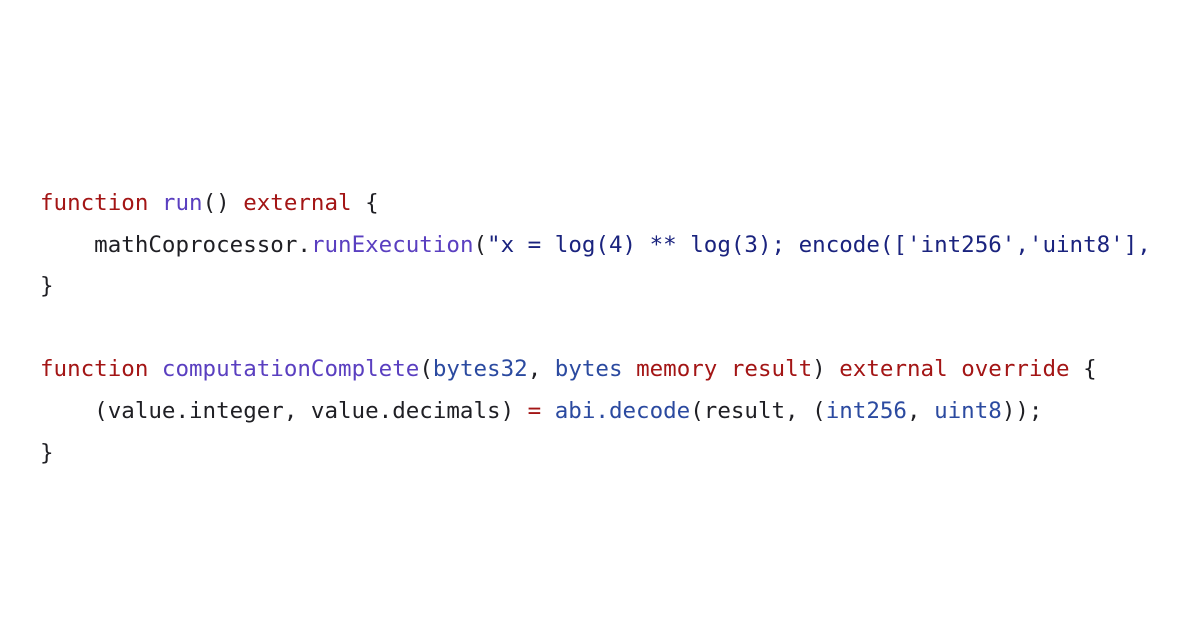 Image resolution: width=1200 pixels, height=630 pixels. Describe the element at coordinates (588, 369) in the screenshot. I see `code-token-type: bytes` at that location.